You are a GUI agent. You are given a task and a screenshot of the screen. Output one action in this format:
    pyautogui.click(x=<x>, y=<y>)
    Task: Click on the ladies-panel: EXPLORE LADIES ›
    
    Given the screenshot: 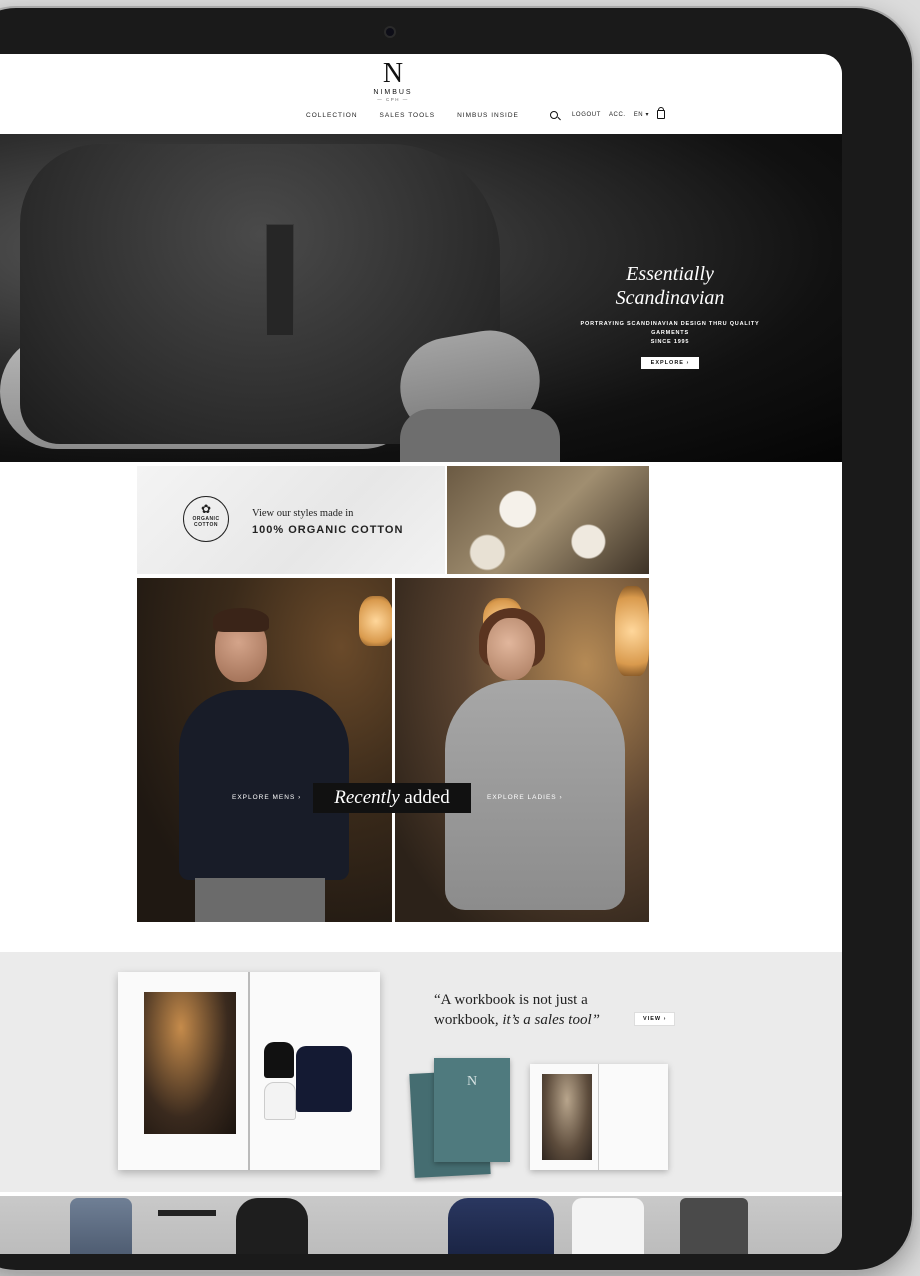 What is the action you would take?
    pyautogui.click(x=522, y=750)
    